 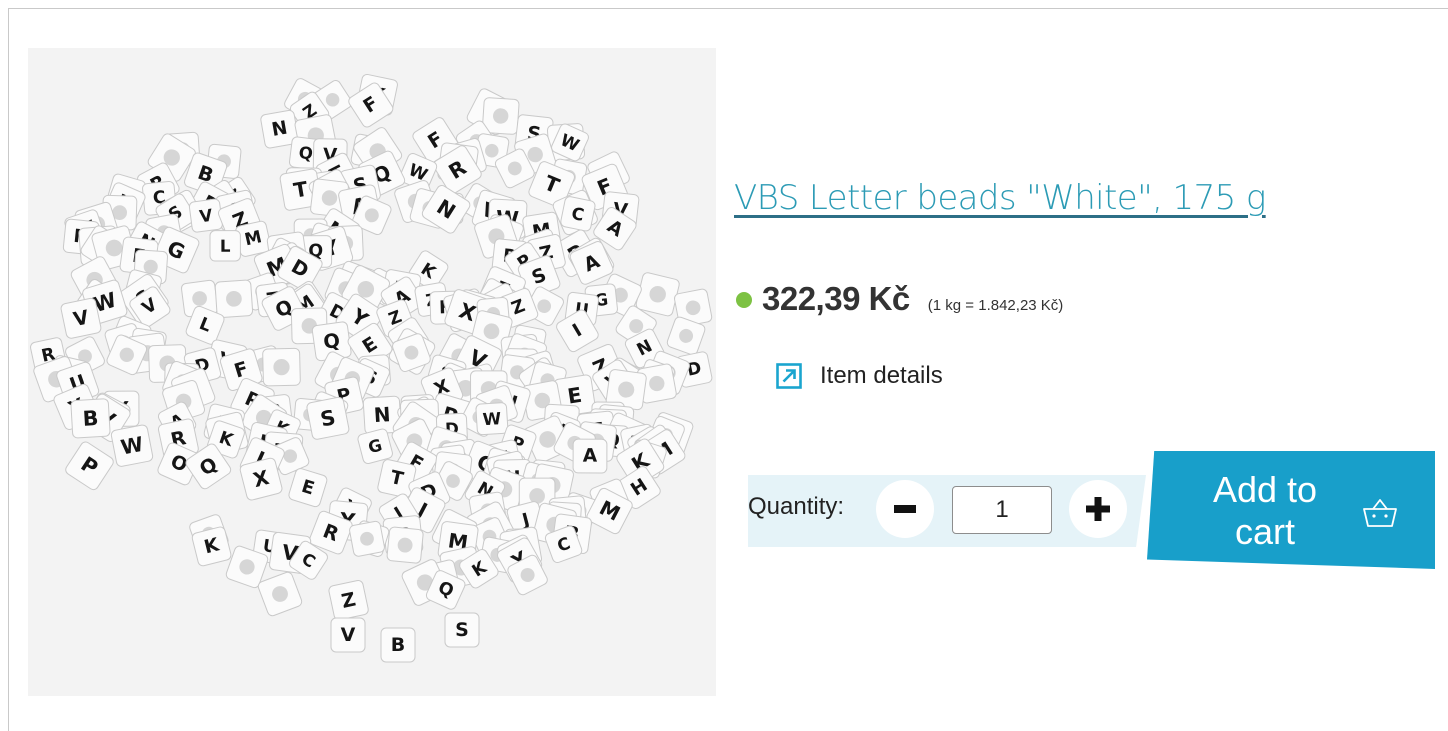 I want to click on quantity-input, so click(x=1002, y=510).